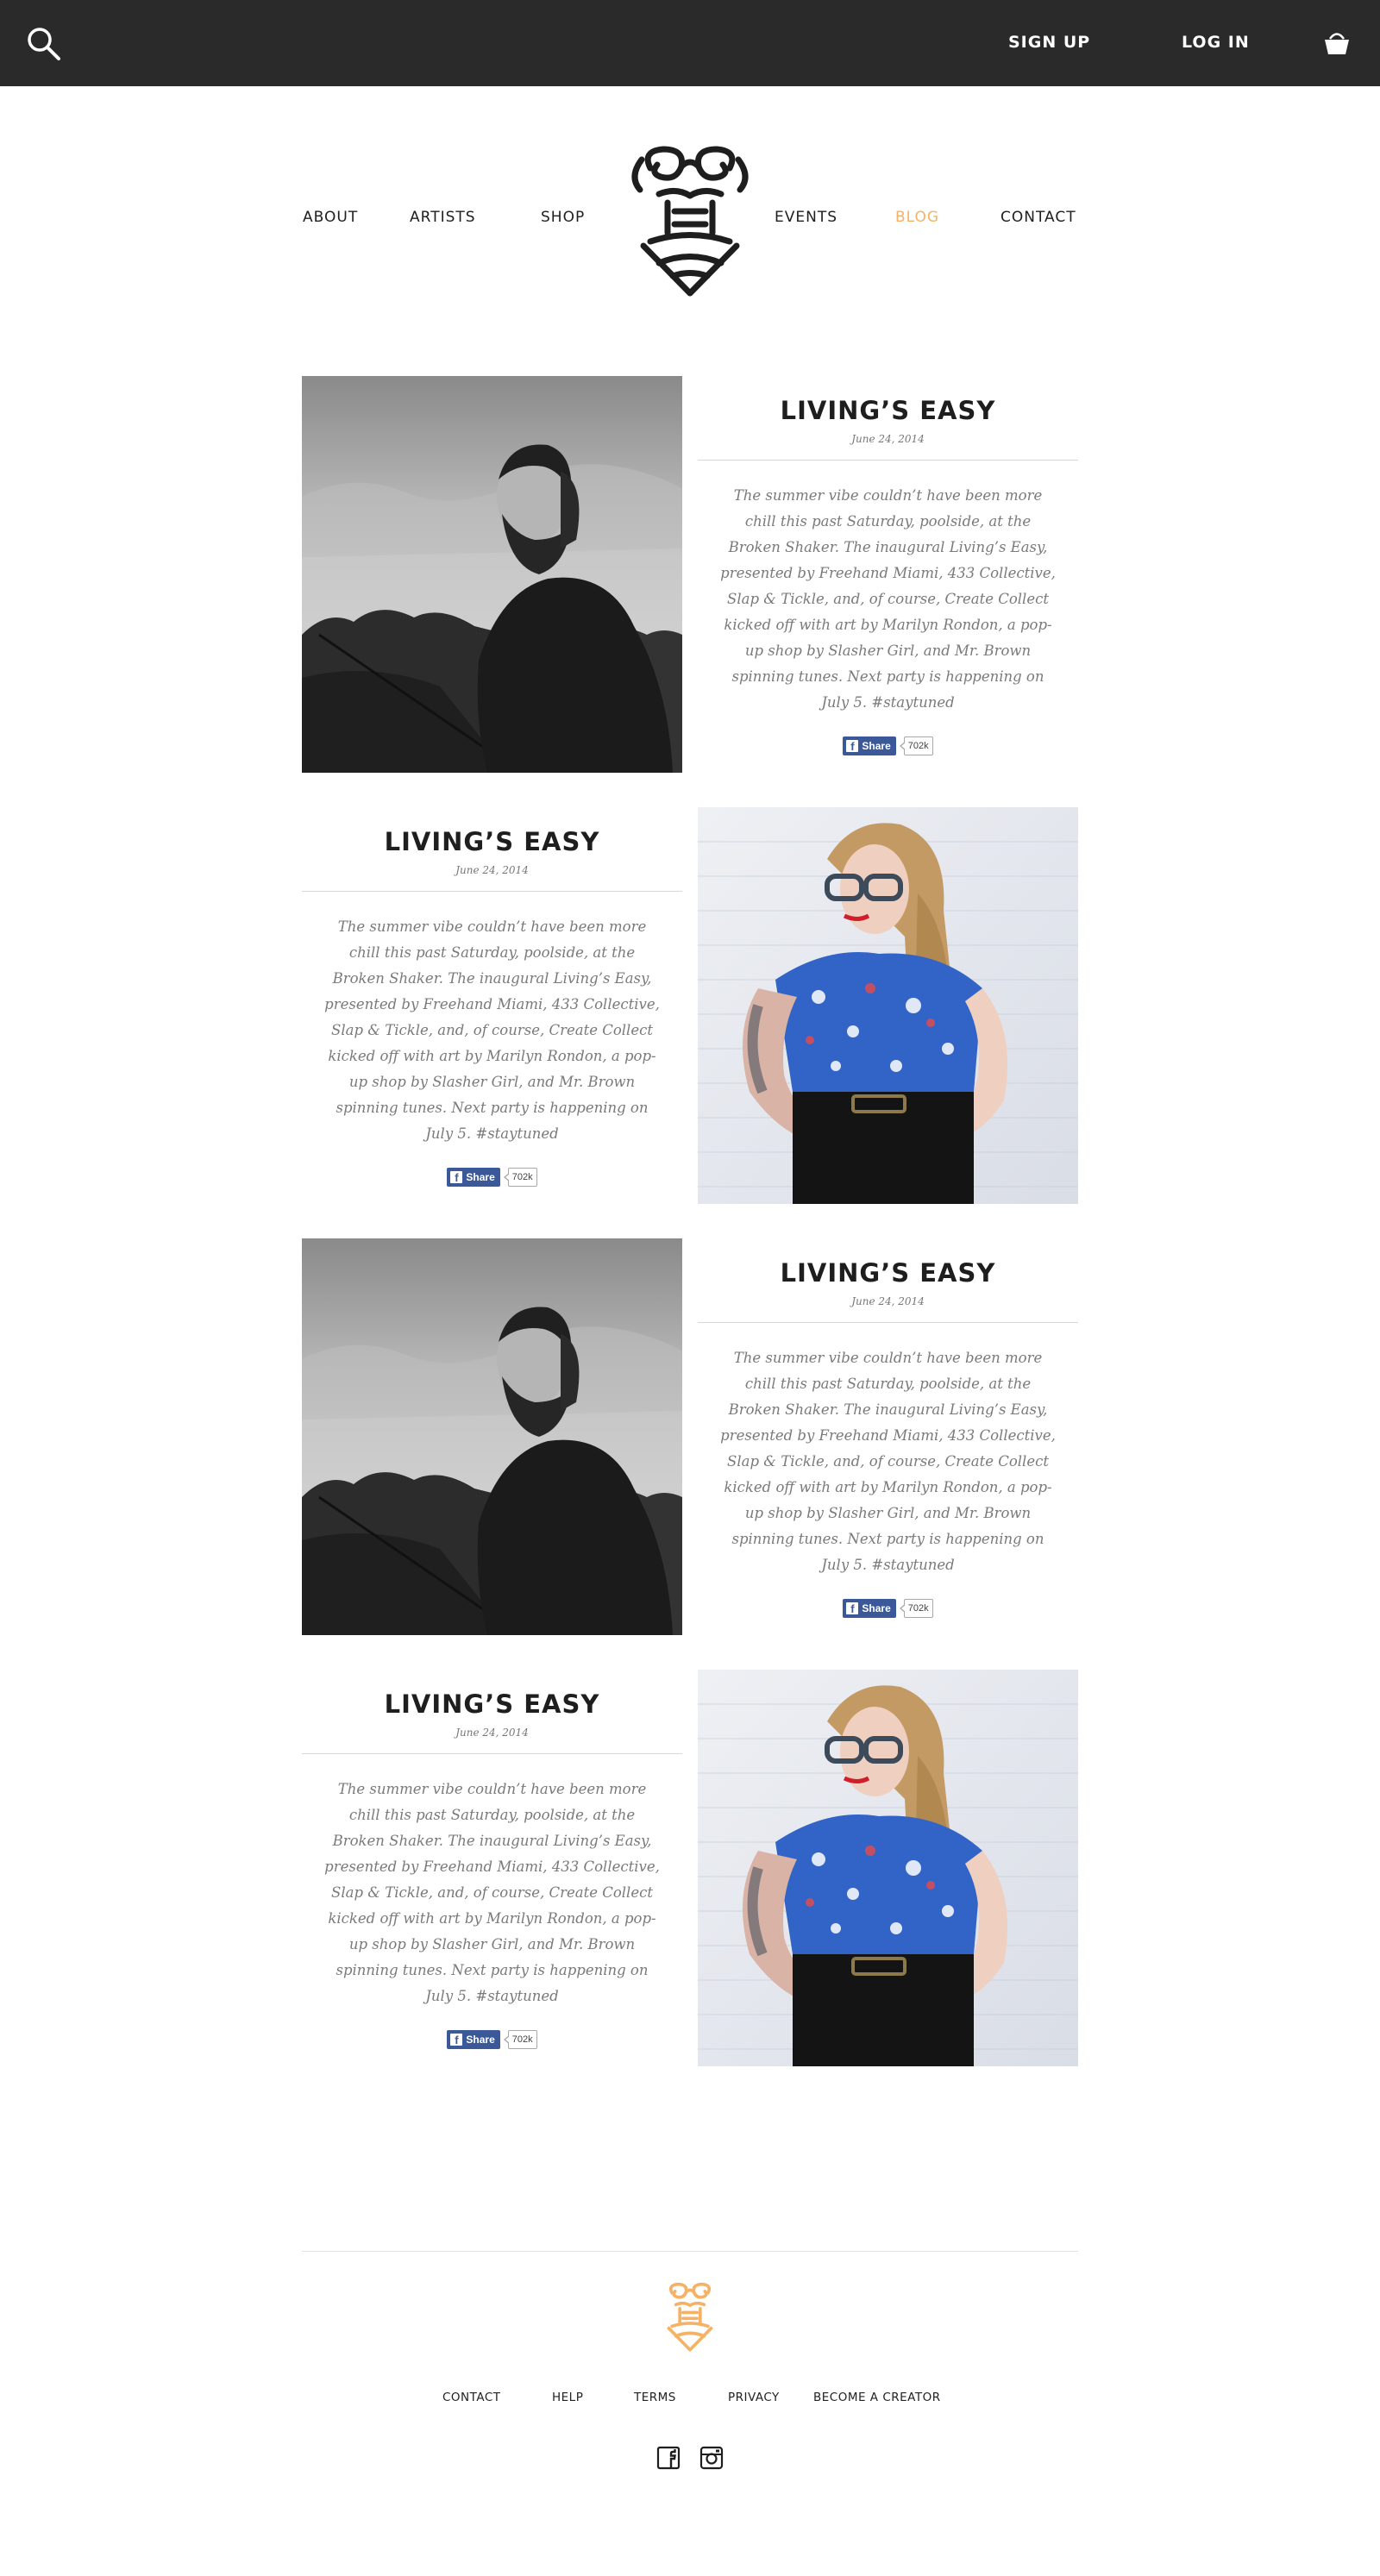 The width and height of the screenshot is (1380, 2576). Describe the element at coordinates (877, 2397) in the screenshot. I see `footer-link-become-a-creator: BECOME A CREATOR` at that location.